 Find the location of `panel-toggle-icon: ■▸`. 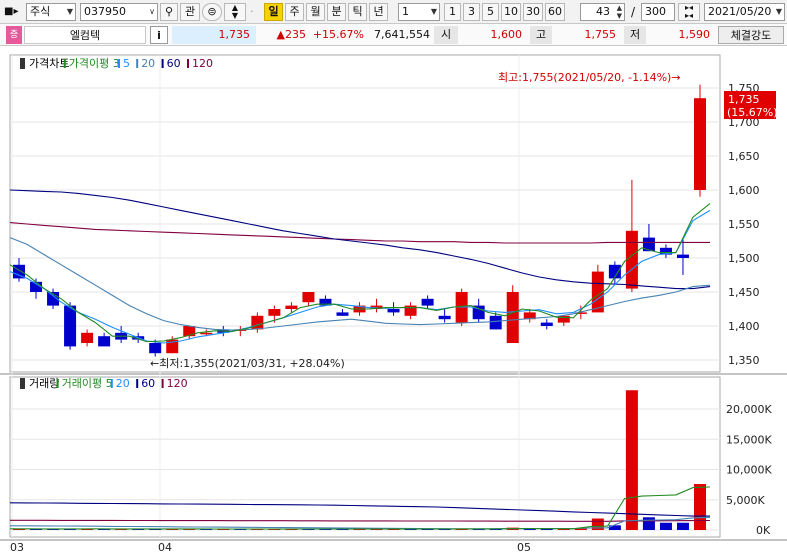

panel-toggle-icon: ■▸ is located at coordinates (13, 12).